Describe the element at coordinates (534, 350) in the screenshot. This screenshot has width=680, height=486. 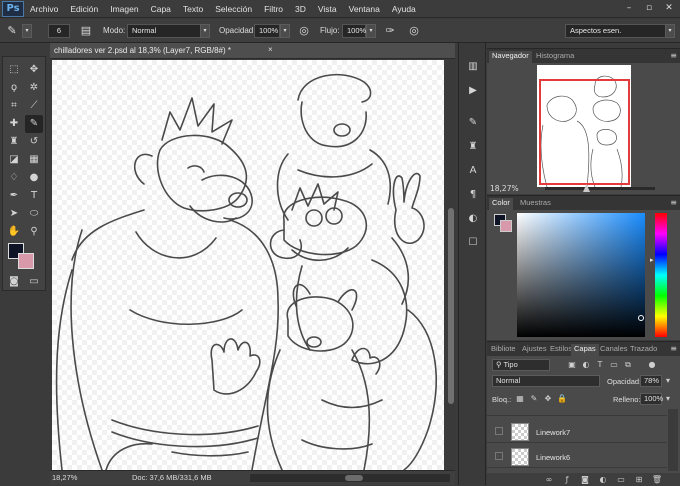
I see `tab-ajustes: Ajustes` at that location.